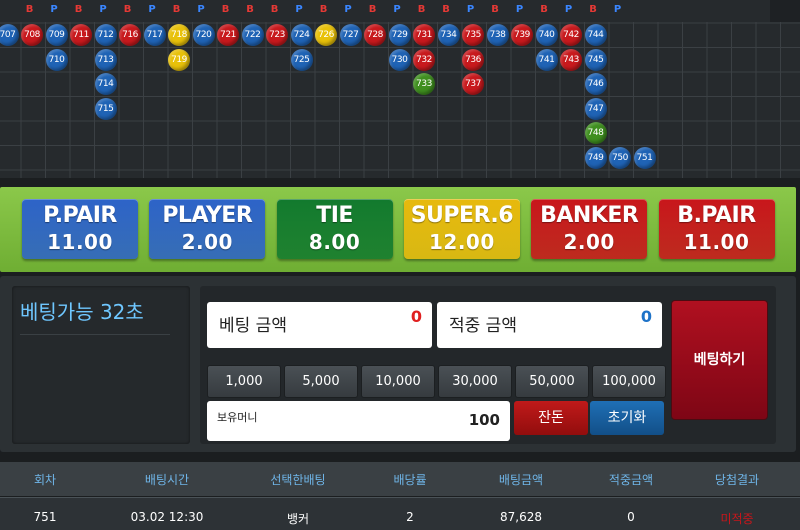 The height and width of the screenshot is (530, 800). Describe the element at coordinates (301, 59) in the screenshot. I see `road-result-ball: 725` at that location.